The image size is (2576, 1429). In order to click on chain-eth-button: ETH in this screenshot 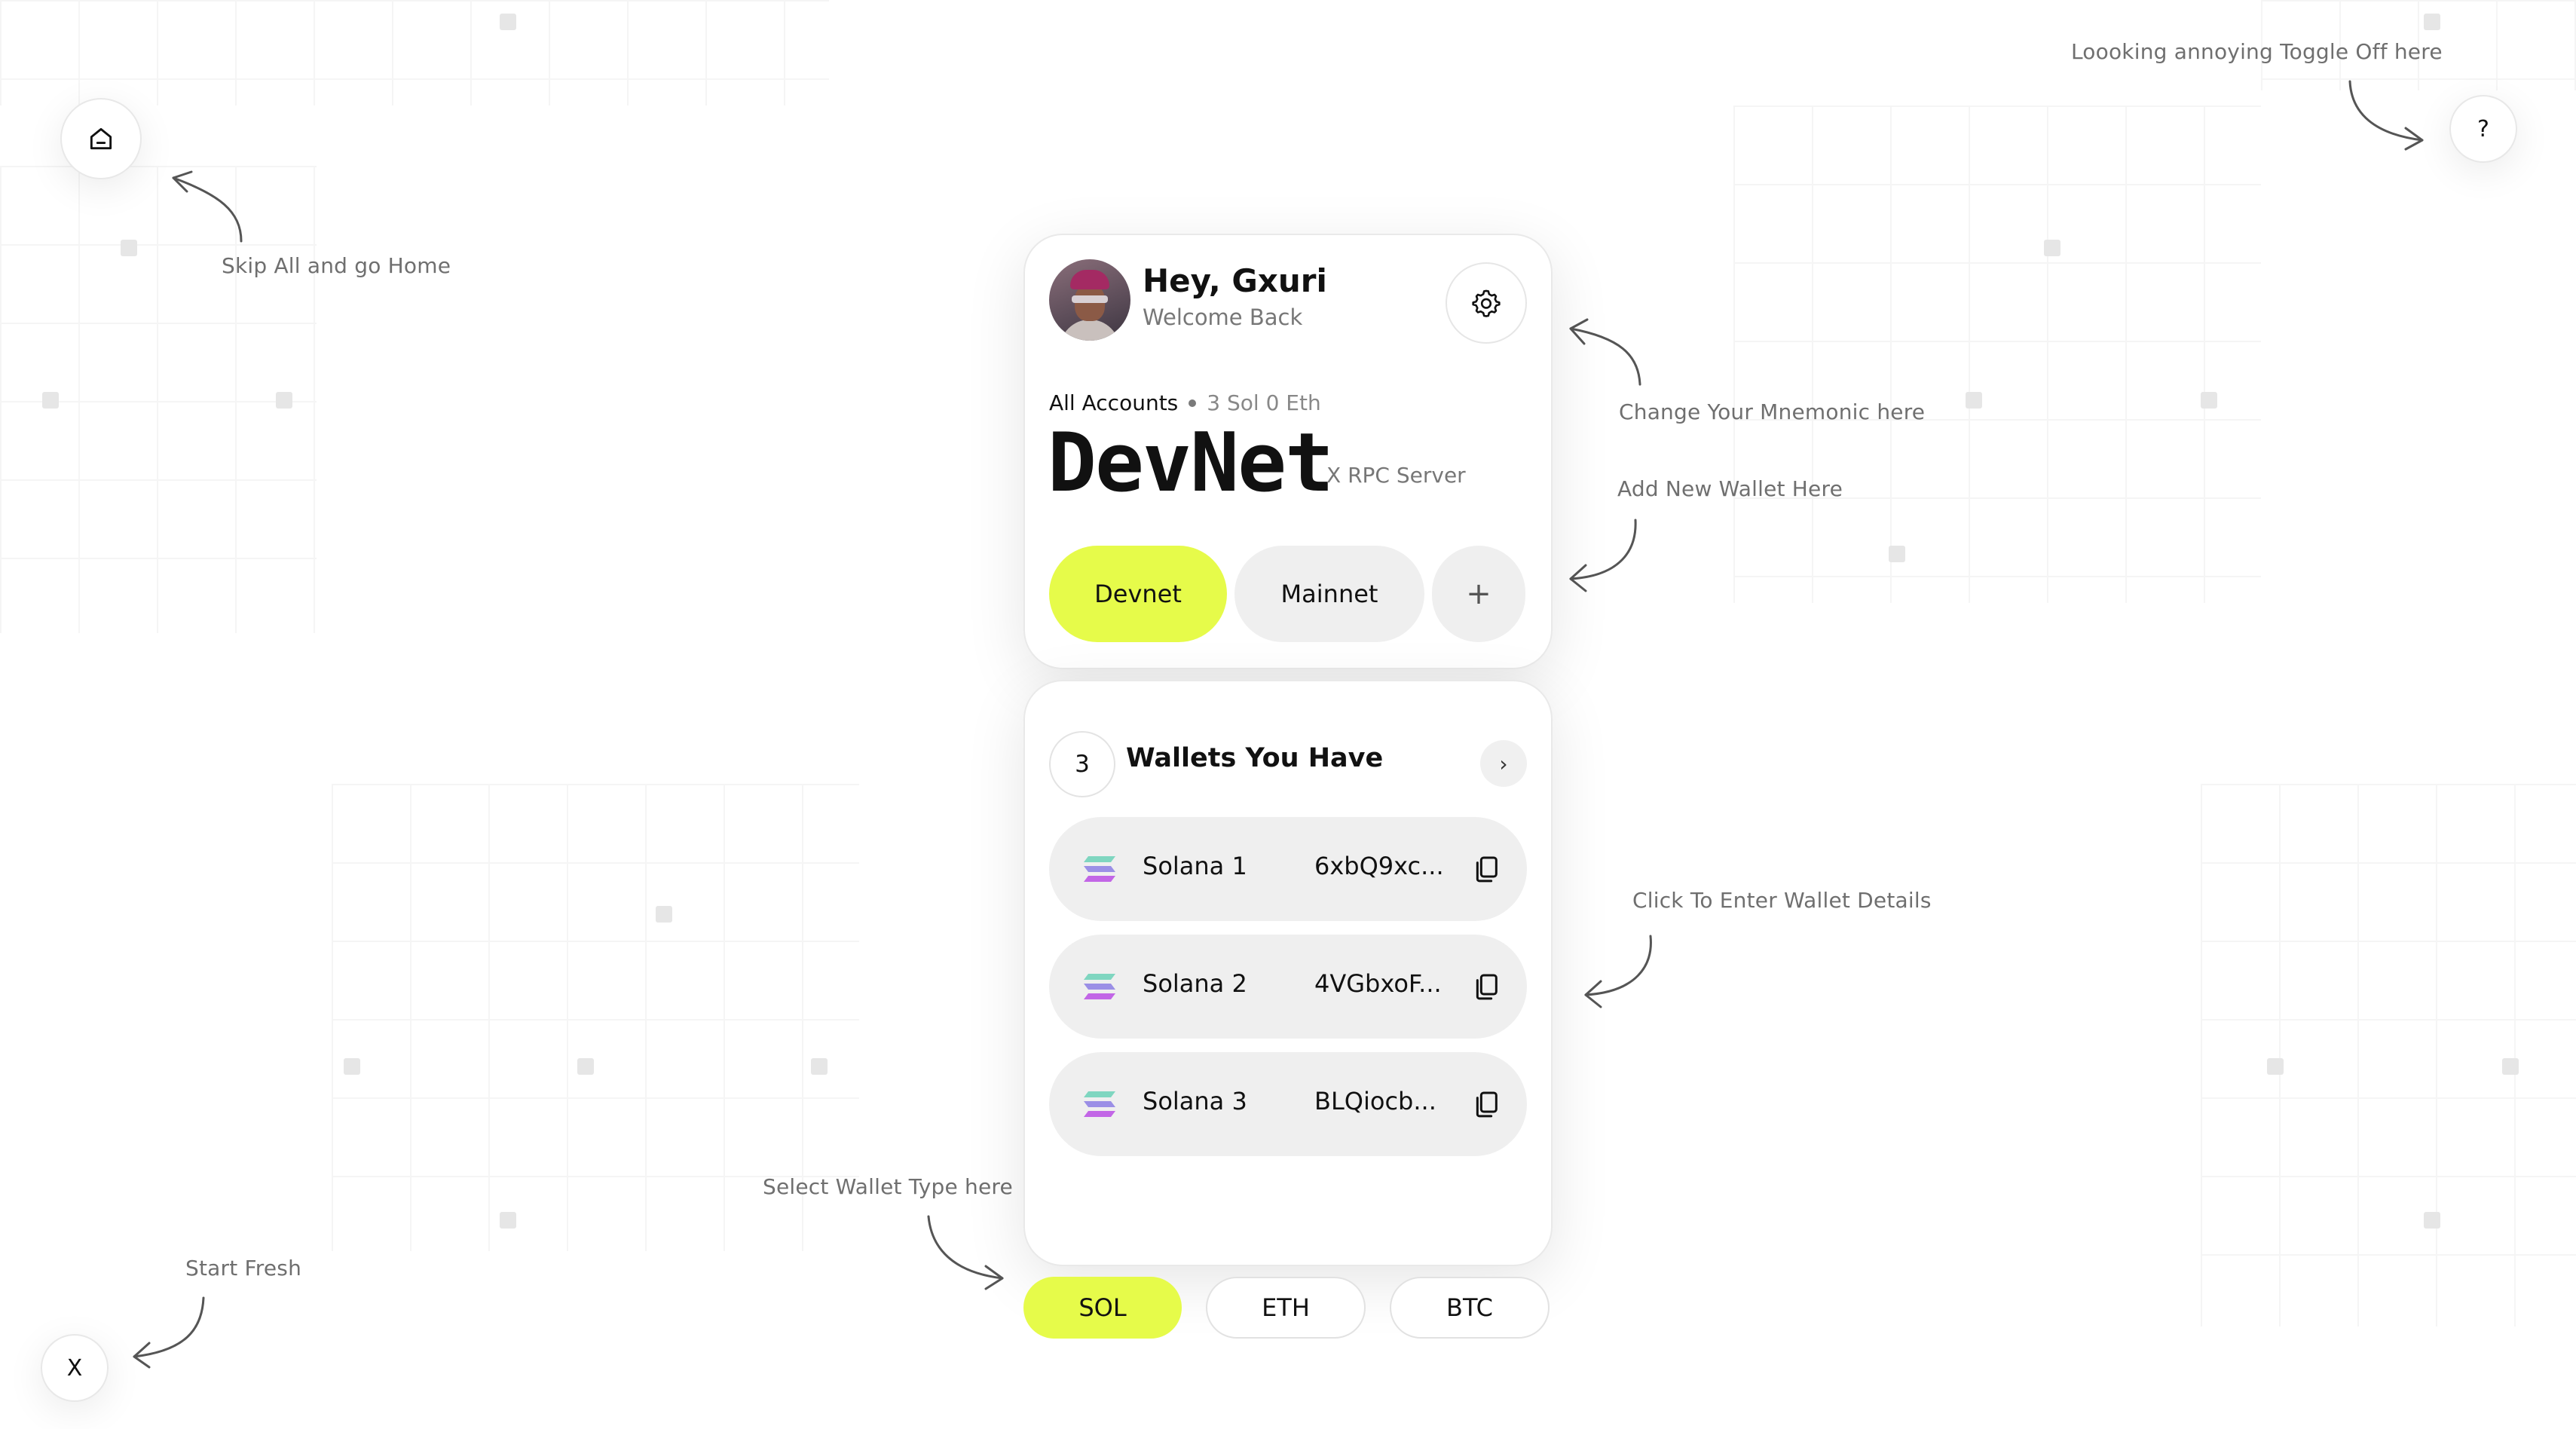, I will do `click(1286, 1308)`.